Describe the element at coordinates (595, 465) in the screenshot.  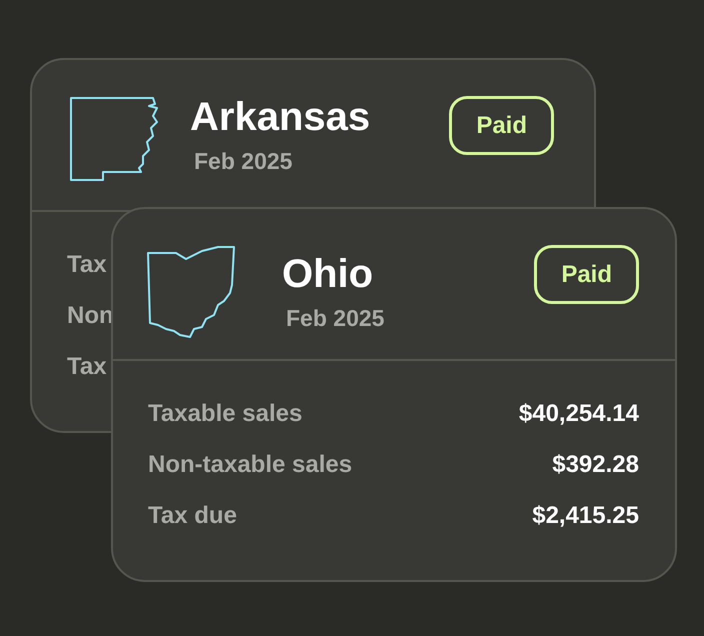
I see `row-value: $392.28` at that location.